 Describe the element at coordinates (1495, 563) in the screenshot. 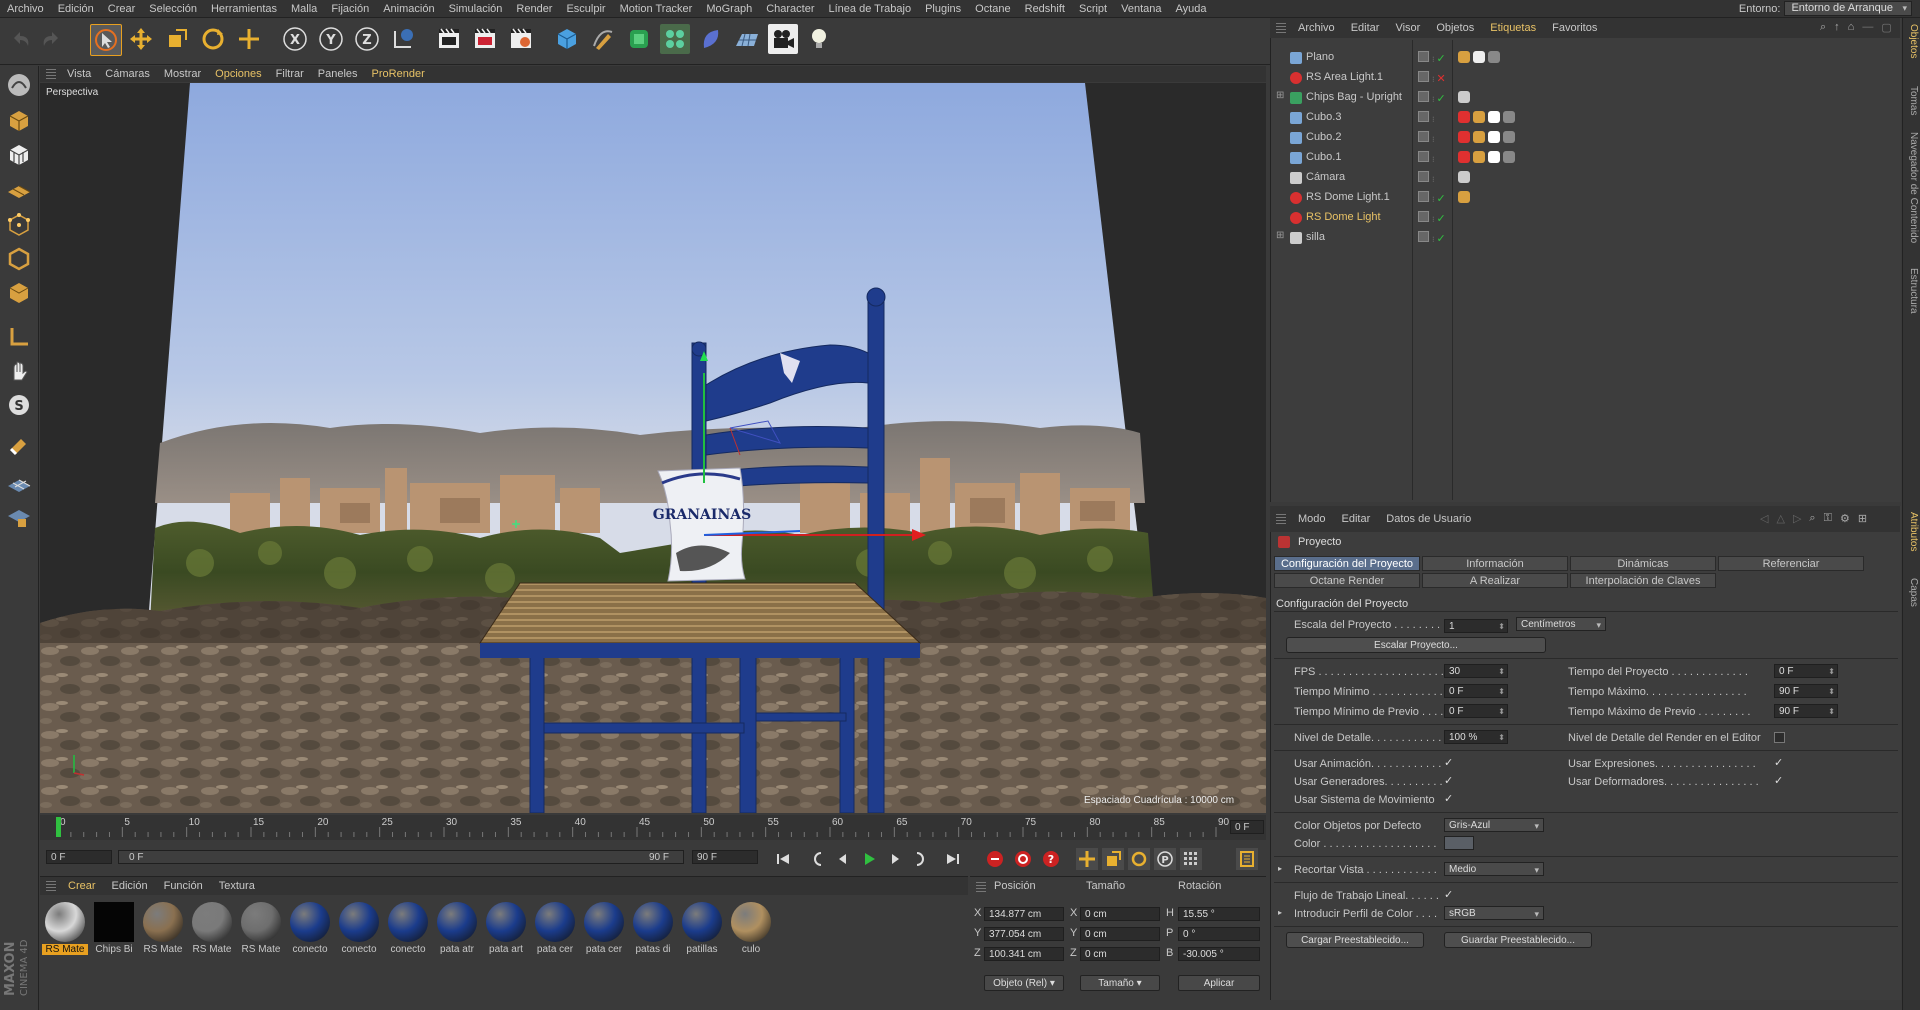

I see `tab-informacion: Información` at that location.